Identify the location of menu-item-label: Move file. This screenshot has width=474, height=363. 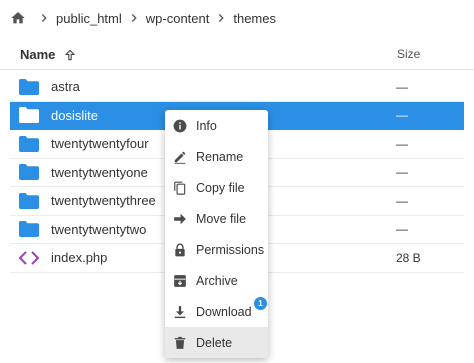
(221, 218).